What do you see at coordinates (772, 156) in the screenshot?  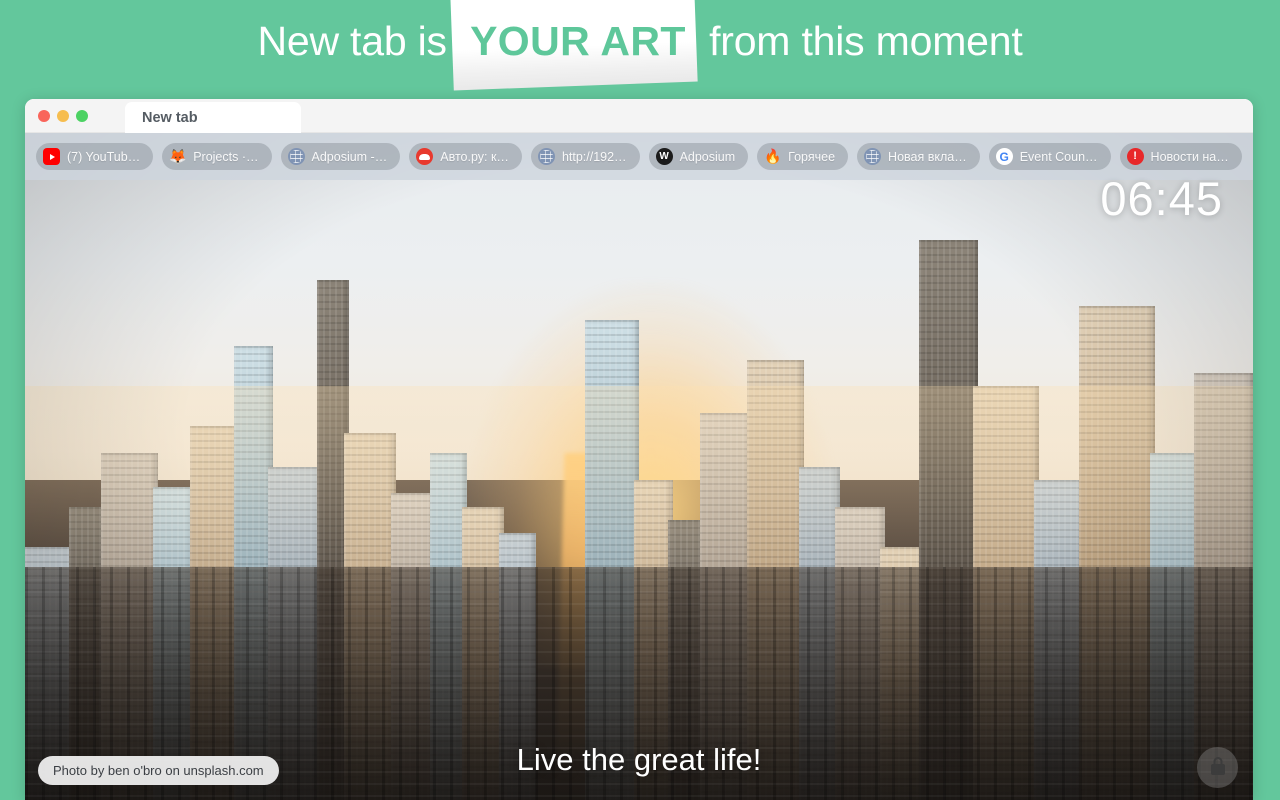 I see `flame-icon: 🔥` at bounding box center [772, 156].